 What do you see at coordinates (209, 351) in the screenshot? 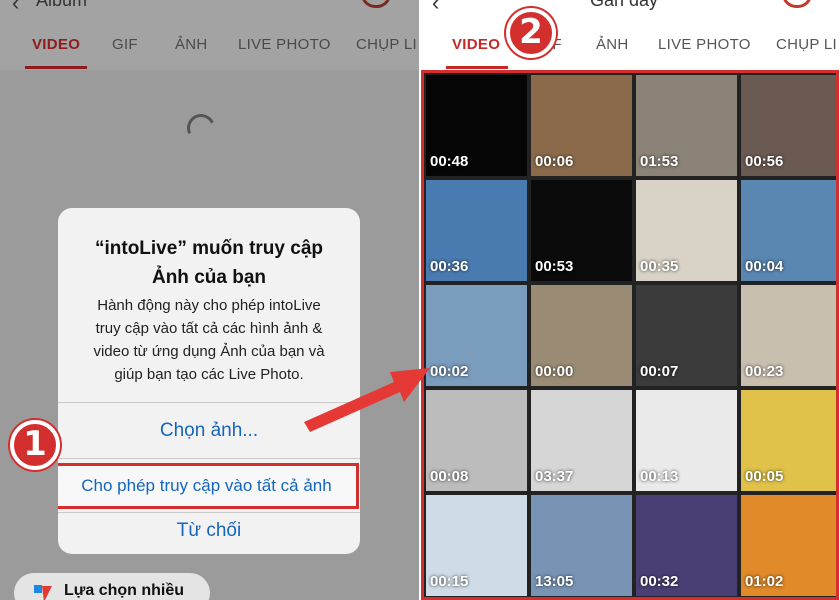
I see `dialog-message-line-3: video từ ứng dụng Ảnh của bạn và` at bounding box center [209, 351].